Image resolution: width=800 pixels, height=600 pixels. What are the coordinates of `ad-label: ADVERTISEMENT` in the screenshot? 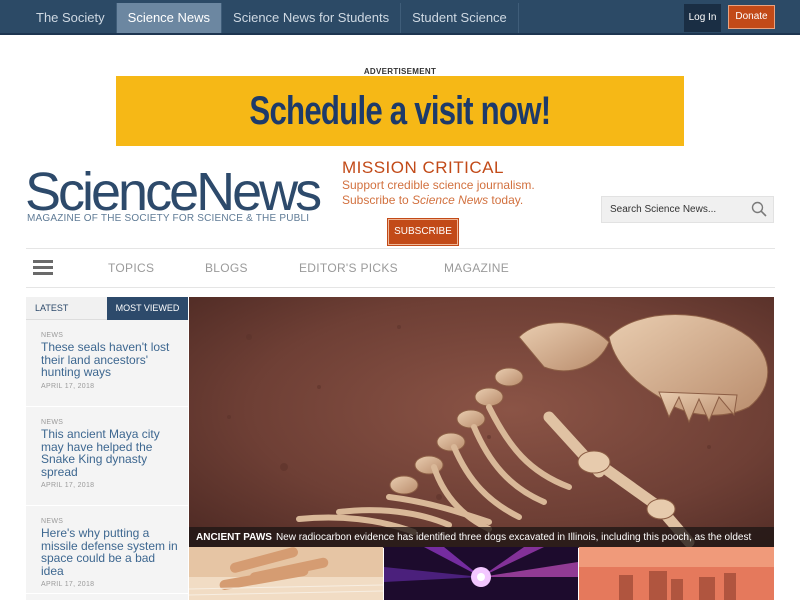 It's located at (400, 71).